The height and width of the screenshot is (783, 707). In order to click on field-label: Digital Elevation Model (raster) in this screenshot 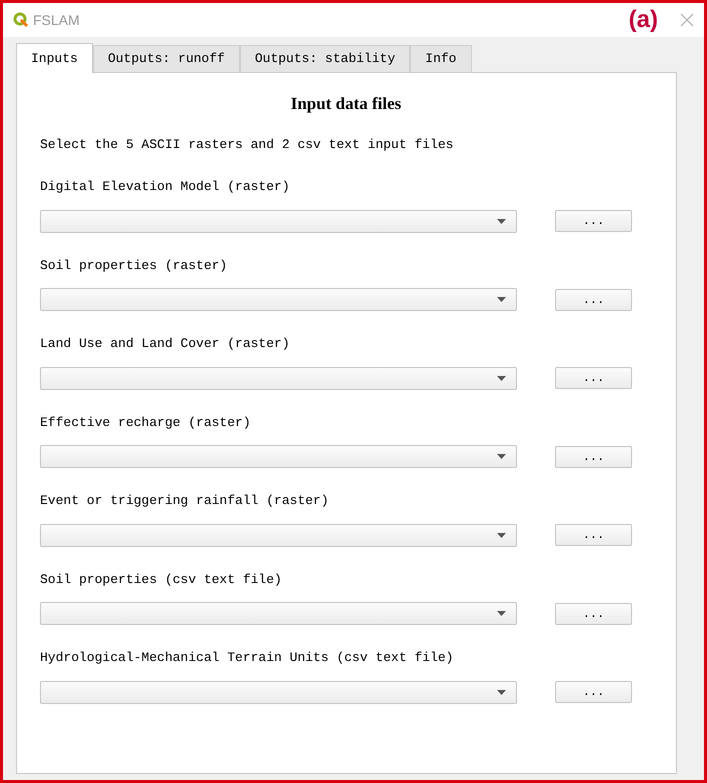, I will do `click(165, 187)`.